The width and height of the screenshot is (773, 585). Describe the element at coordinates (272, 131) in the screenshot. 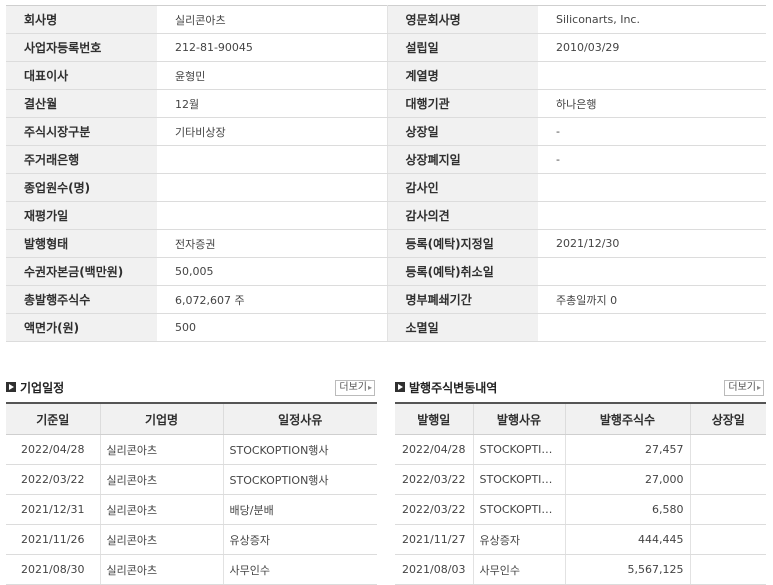

I see `info-value: 기타비상장` at that location.